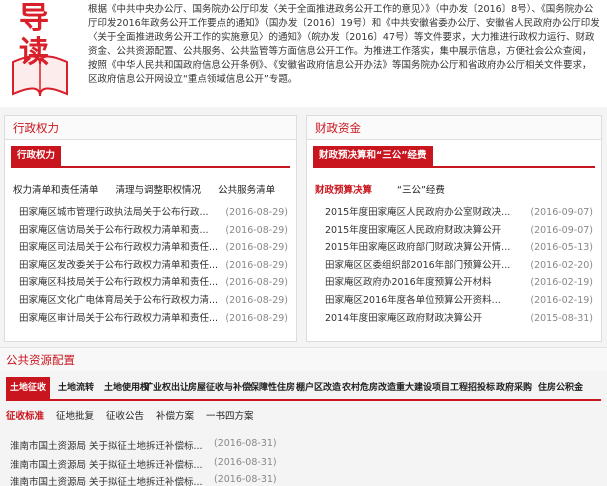 Image resolution: width=607 pixels, height=486 pixels. Describe the element at coordinates (561, 318) in the screenshot. I see `list-item-date: (2015-08-31)` at that location.